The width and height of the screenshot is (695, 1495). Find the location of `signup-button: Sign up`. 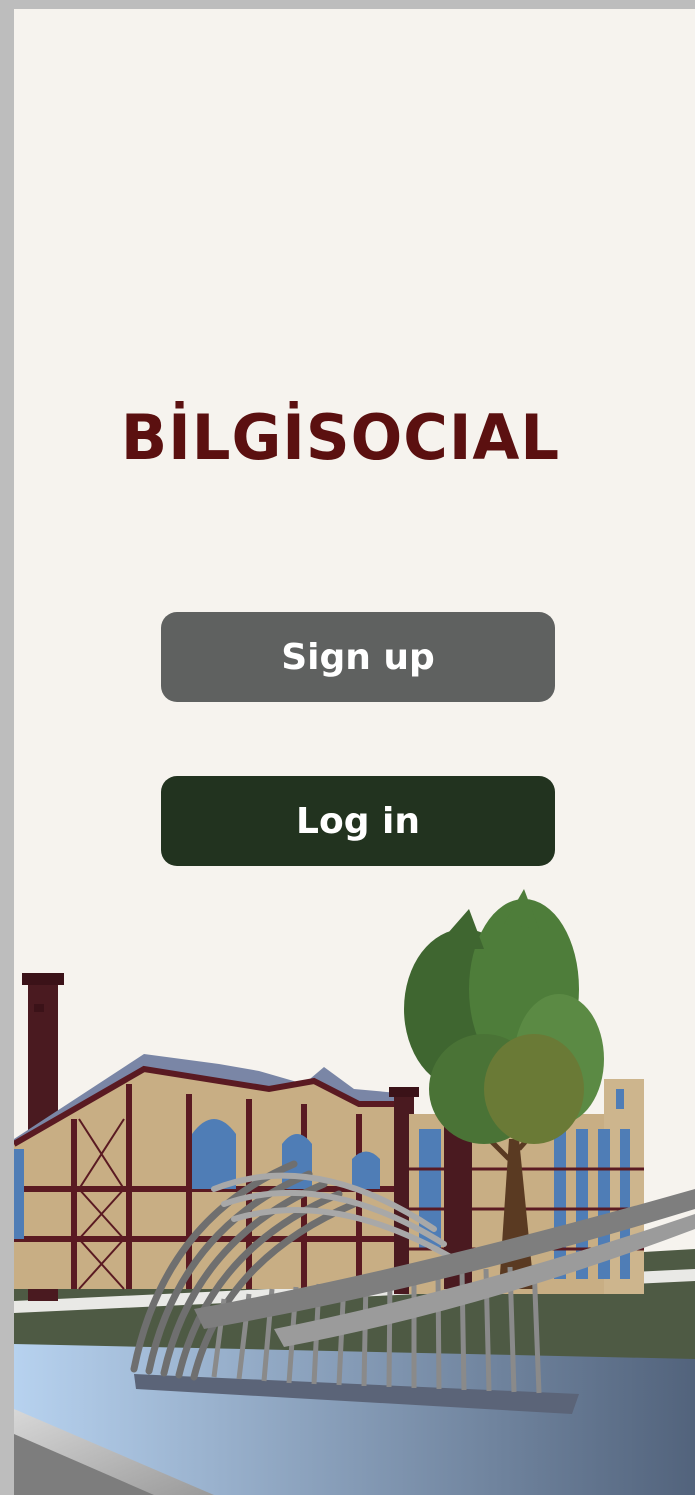

signup-button: Sign up is located at coordinates (358, 657).